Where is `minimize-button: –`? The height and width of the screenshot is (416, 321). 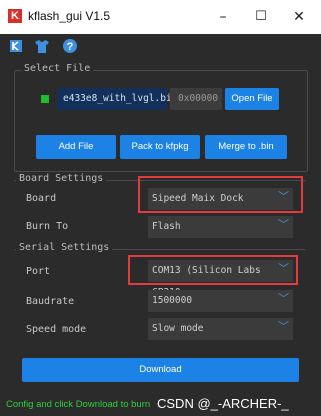 minimize-button: – is located at coordinates (223, 17).